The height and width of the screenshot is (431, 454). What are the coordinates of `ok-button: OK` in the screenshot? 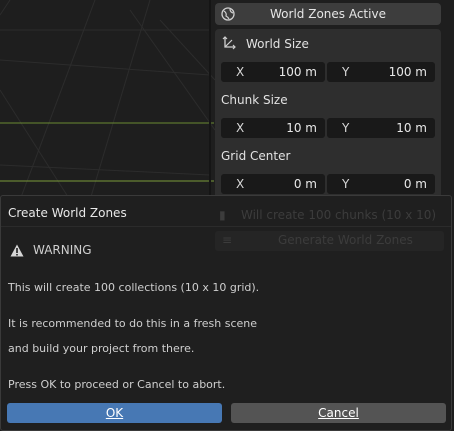 It's located at (114, 413).